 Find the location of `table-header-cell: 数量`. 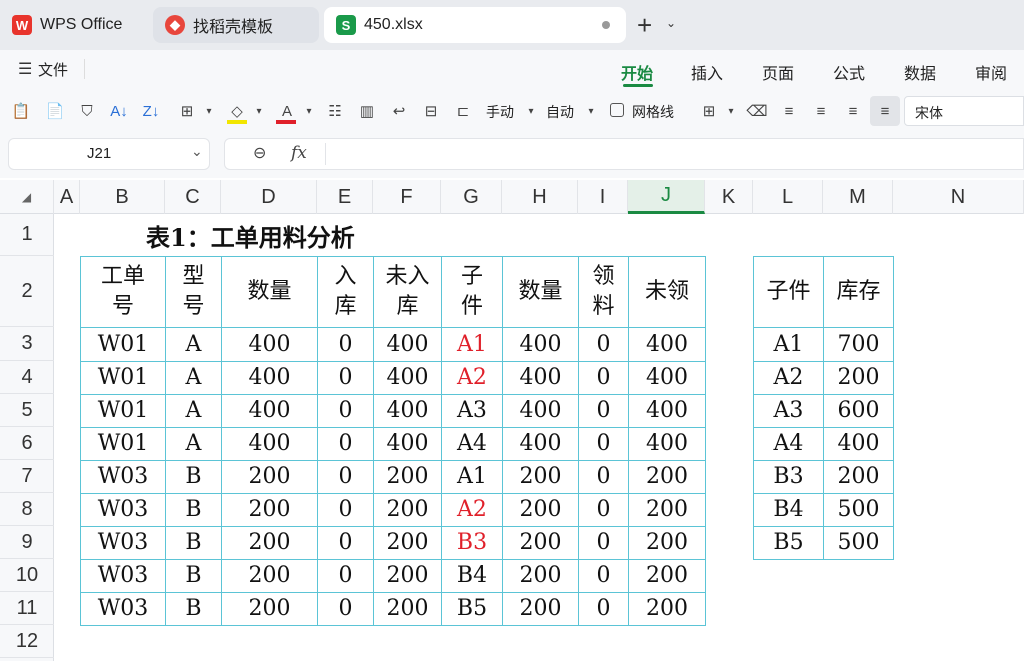

table-header-cell: 数量 is located at coordinates (269, 292).